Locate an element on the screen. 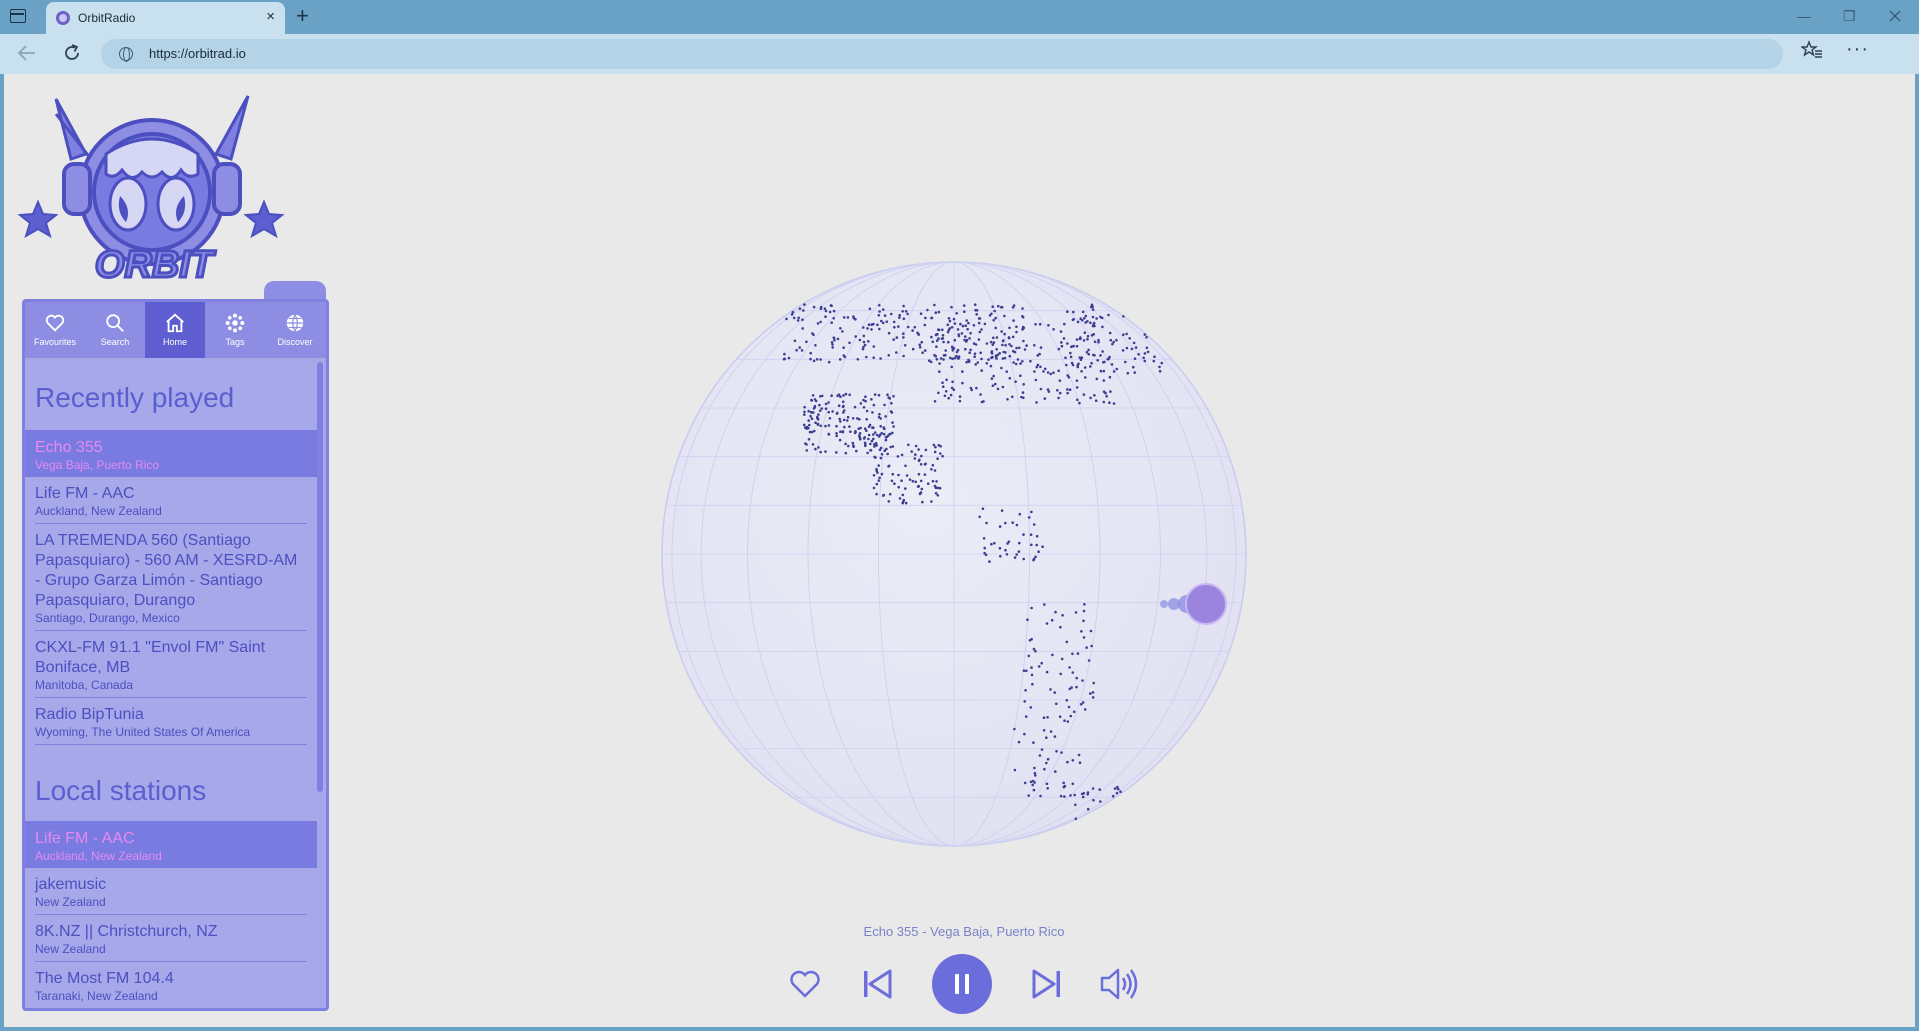 This screenshot has width=1919, height=1031. nav-search: Search is located at coordinates (115, 330).